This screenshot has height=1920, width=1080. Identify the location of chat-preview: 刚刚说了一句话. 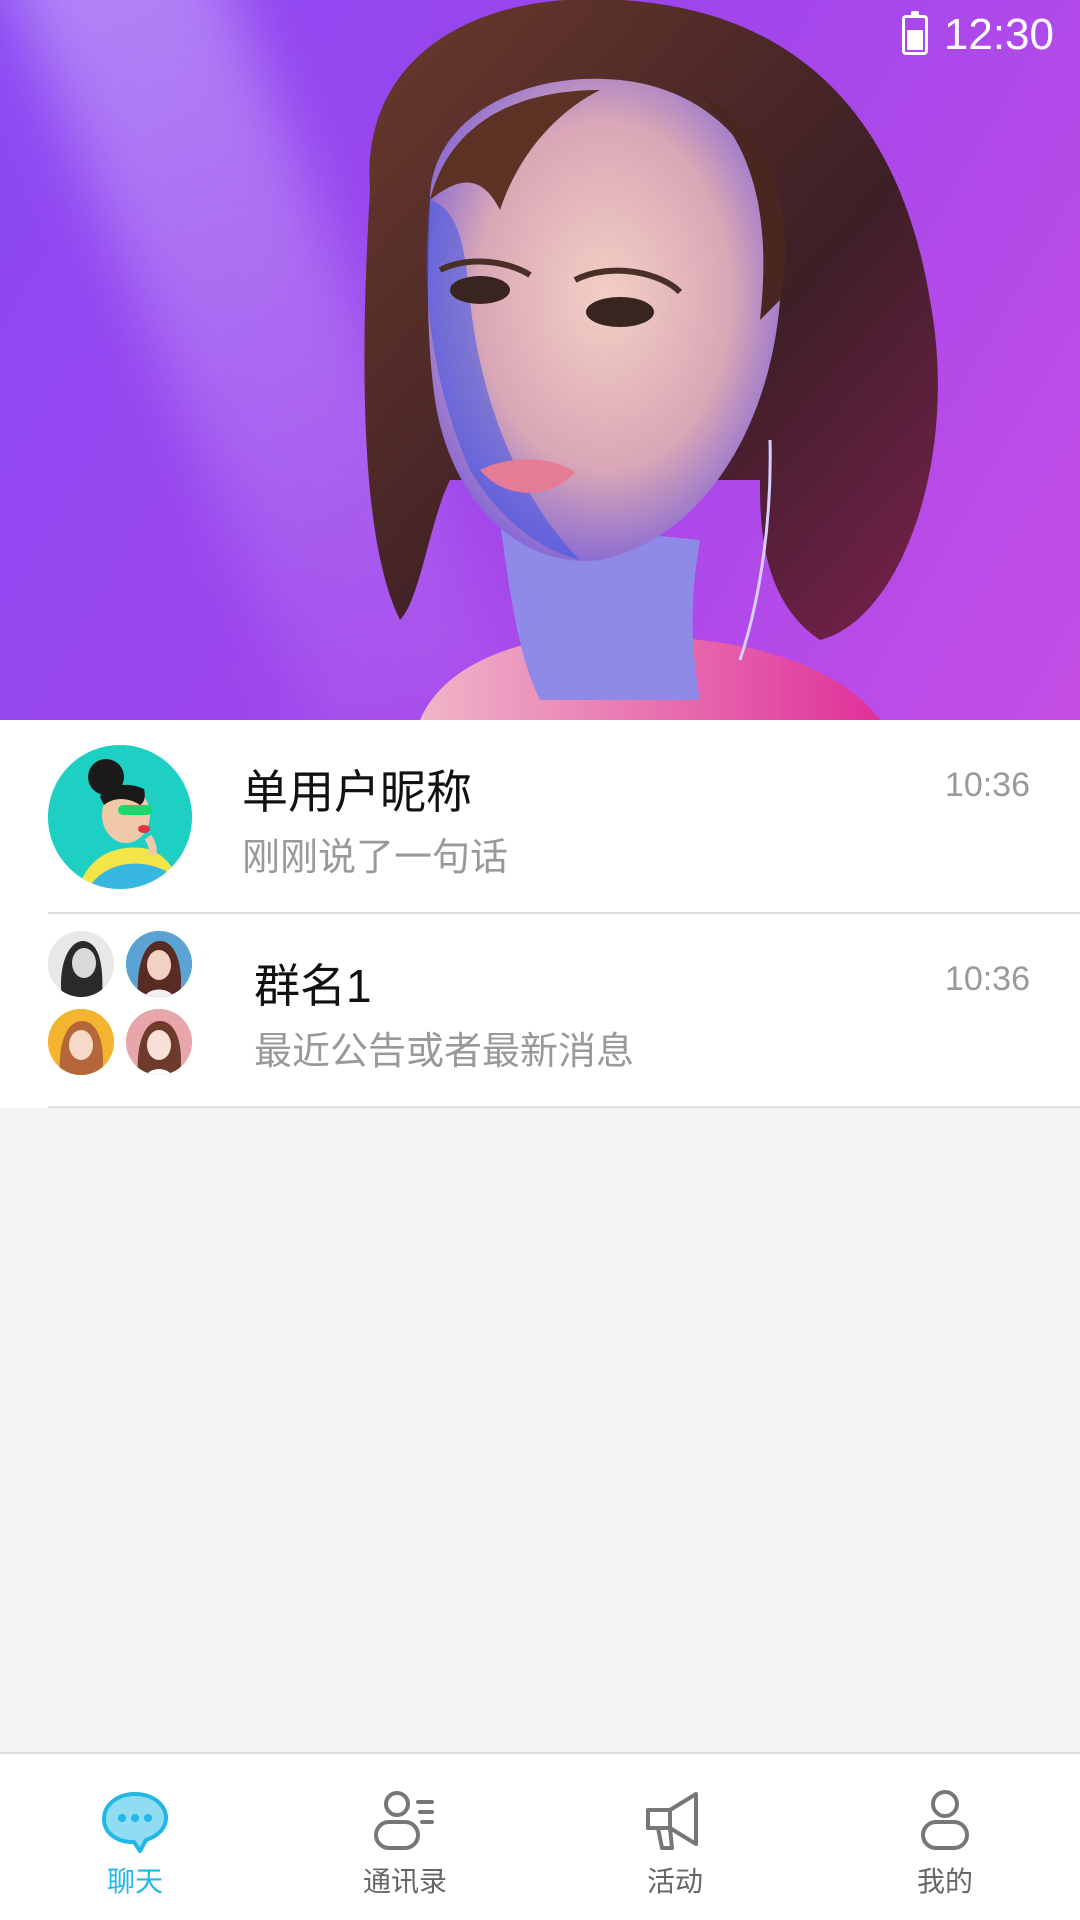
(375, 858).